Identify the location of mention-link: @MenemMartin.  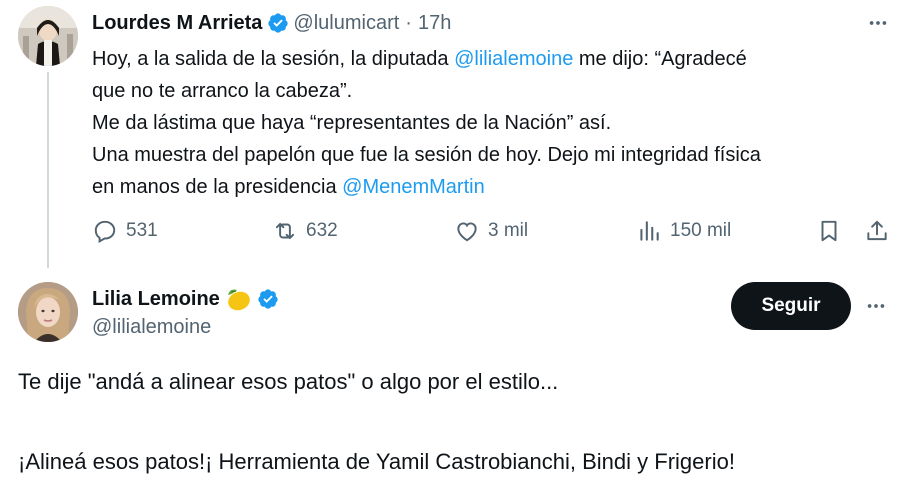
(413, 187).